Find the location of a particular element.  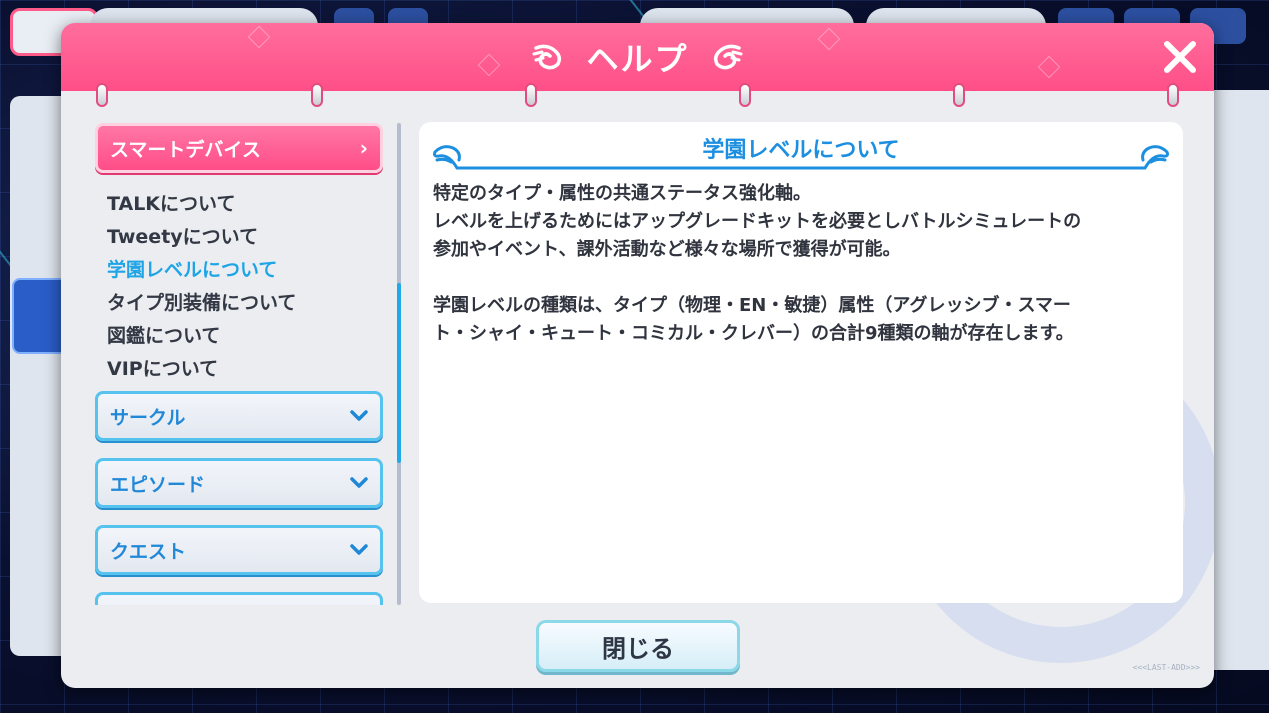

close-button is located at coordinates (1180, 57).